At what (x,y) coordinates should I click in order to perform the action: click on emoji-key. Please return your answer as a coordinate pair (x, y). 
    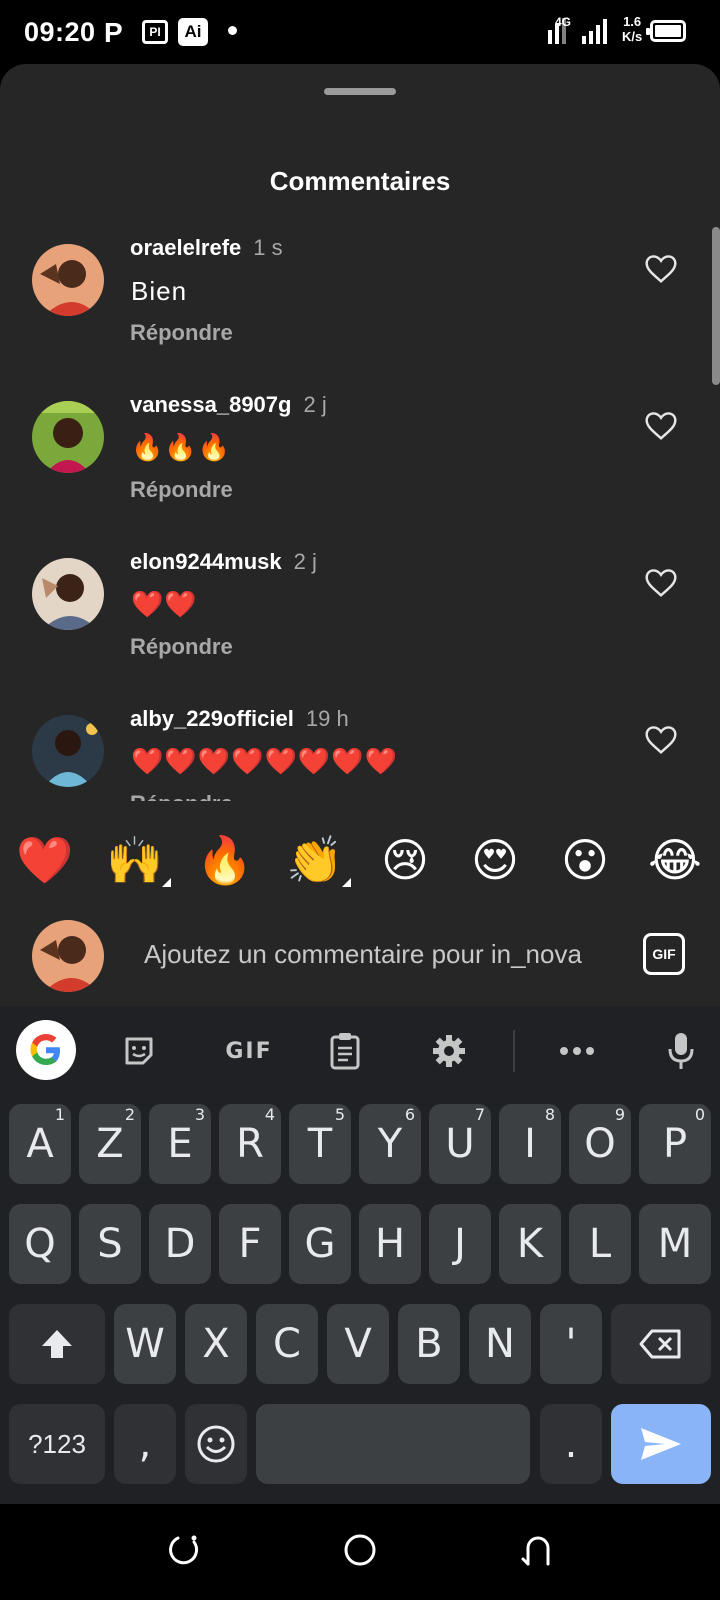
    Looking at the image, I should click on (216, 1444).